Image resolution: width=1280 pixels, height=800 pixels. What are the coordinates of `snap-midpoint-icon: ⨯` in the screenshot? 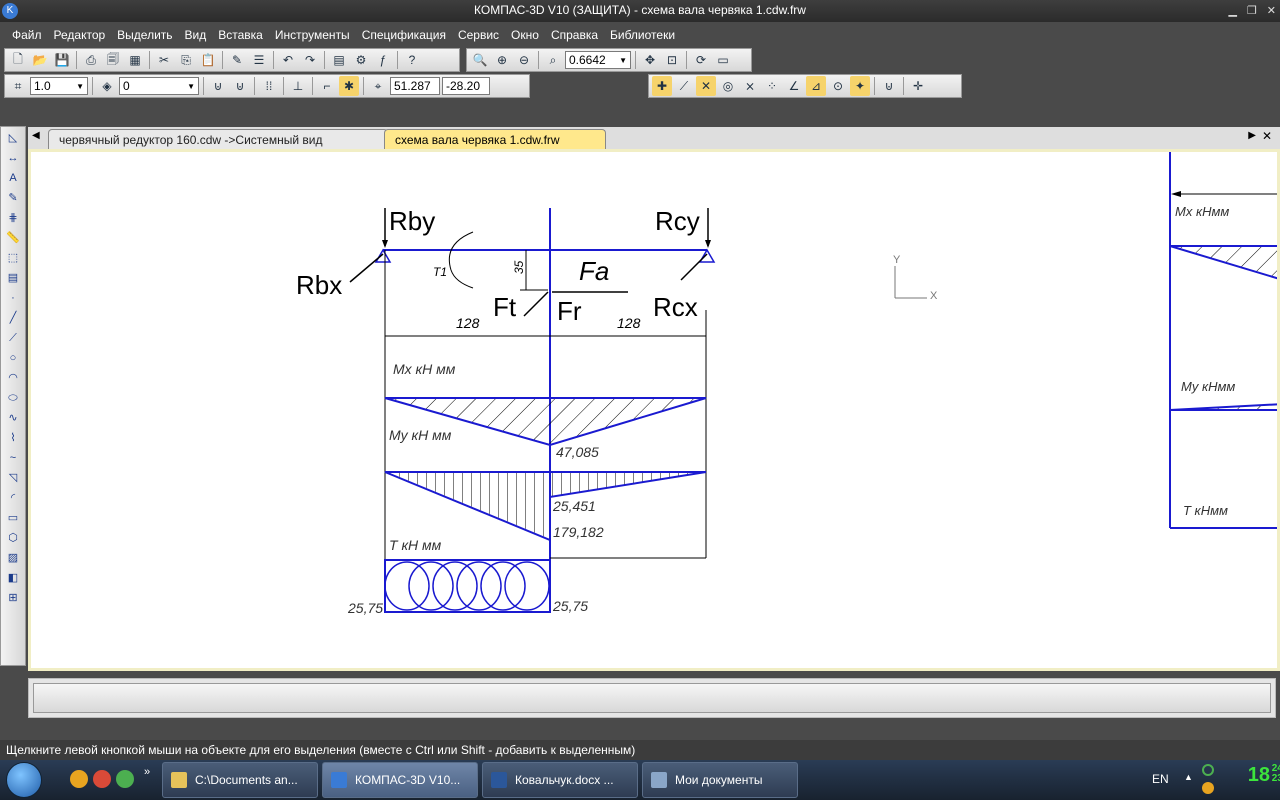 It's located at (750, 86).